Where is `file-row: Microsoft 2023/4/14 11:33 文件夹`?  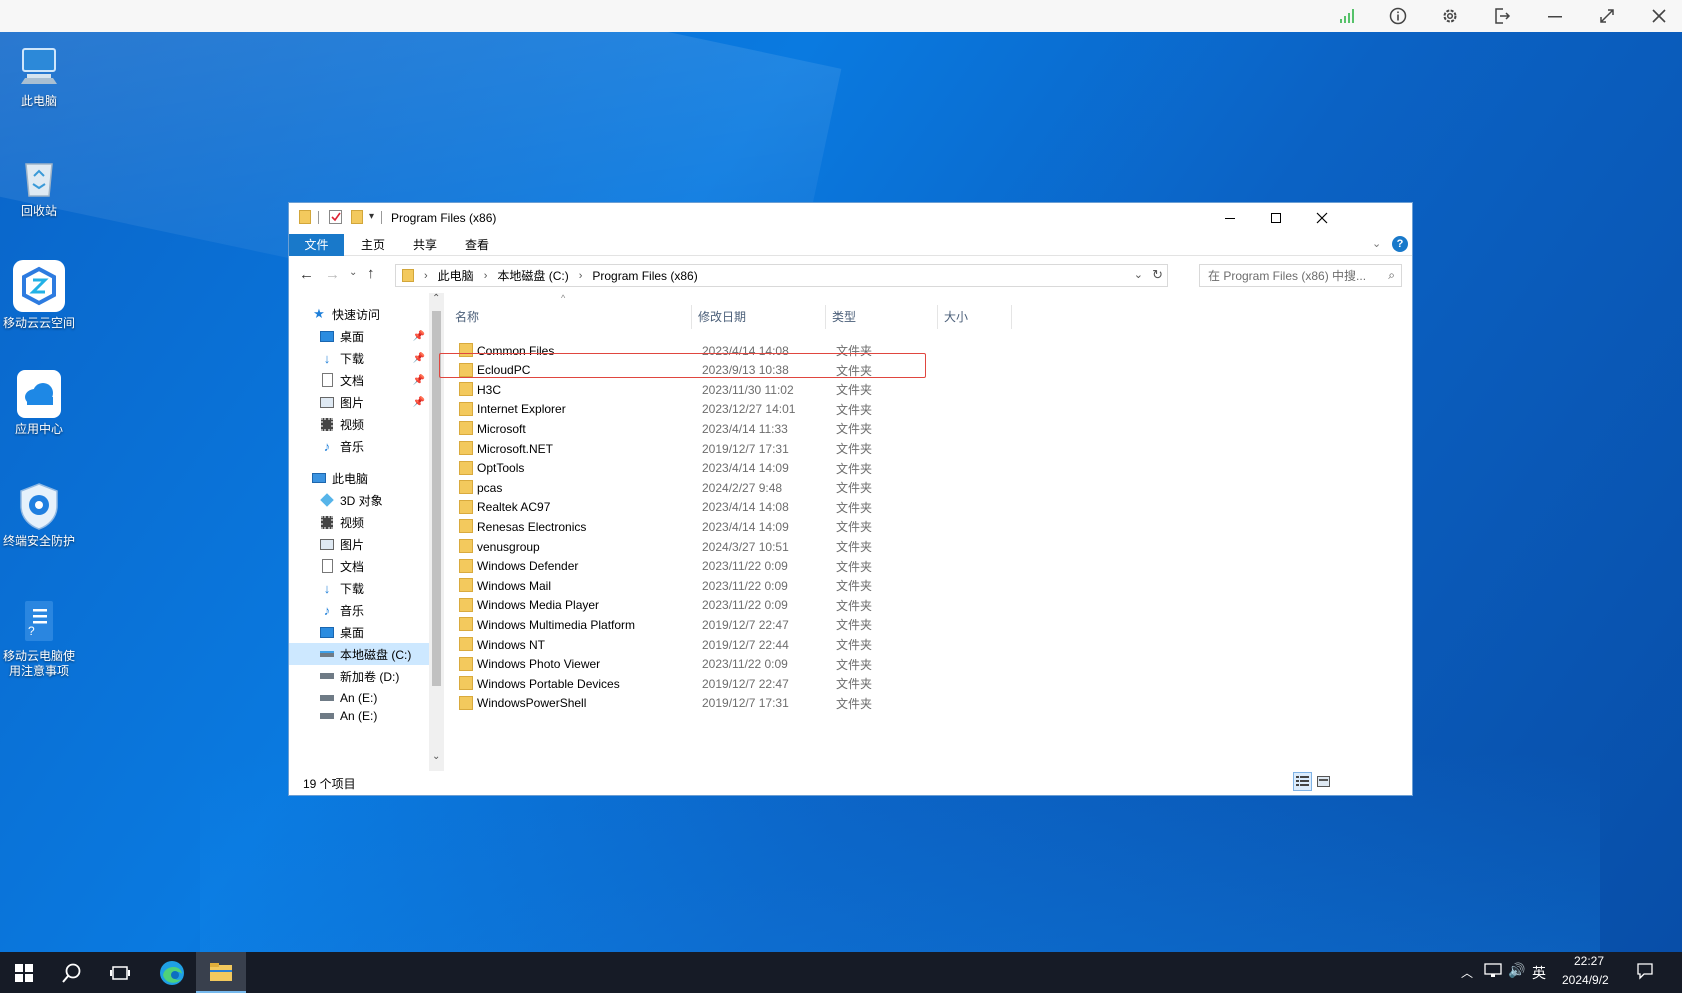 file-row: Microsoft 2023/4/14 11:33 文件夹 is located at coordinates (719, 428).